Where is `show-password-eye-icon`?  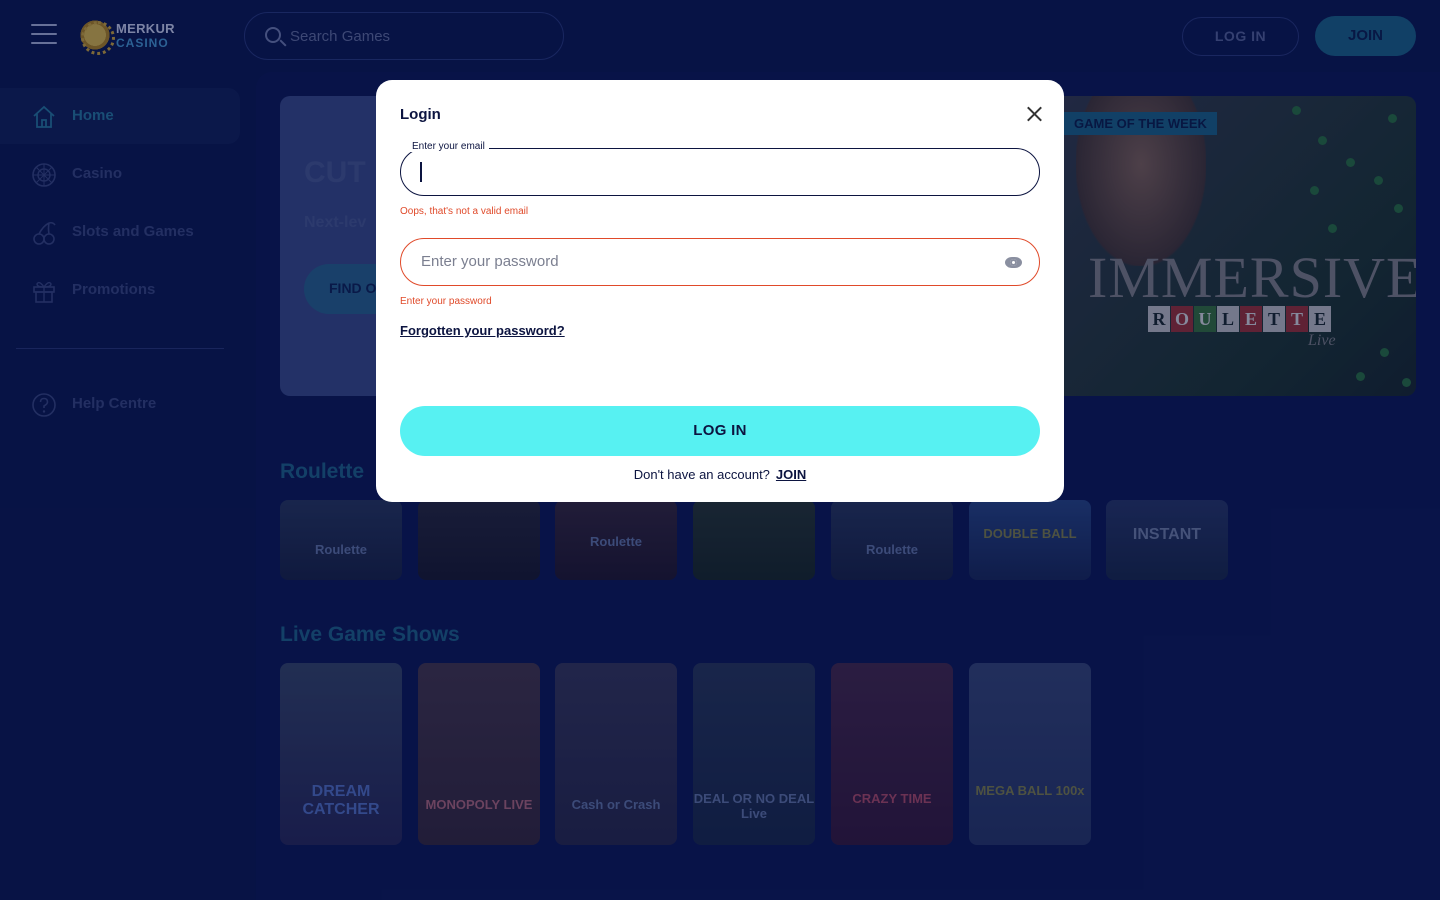
show-password-eye-icon is located at coordinates (1013, 262).